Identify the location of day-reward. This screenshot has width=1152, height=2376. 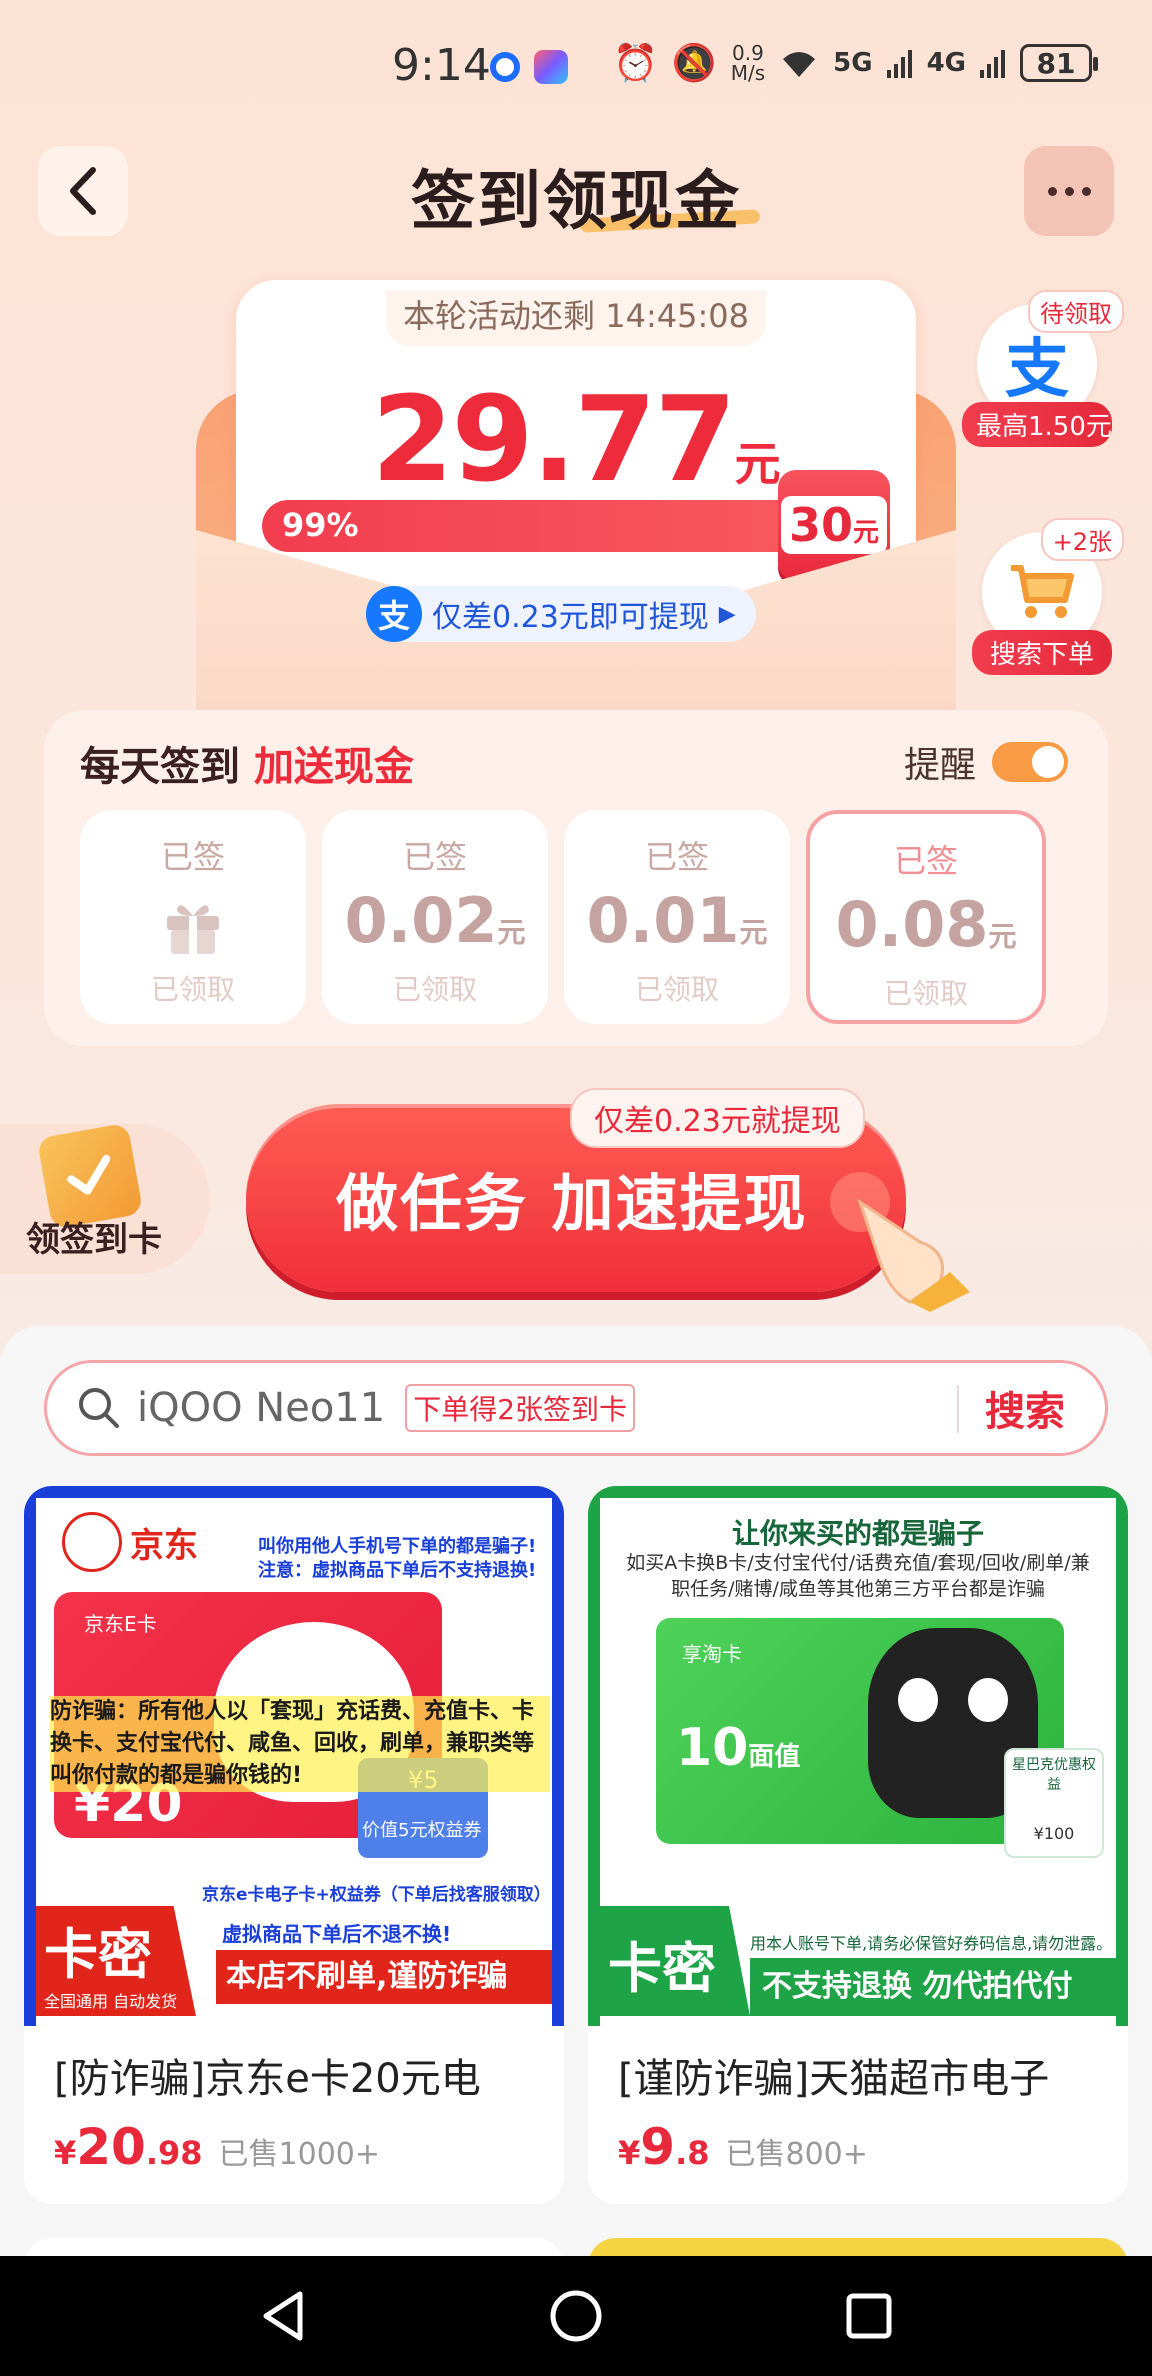
(193, 923).